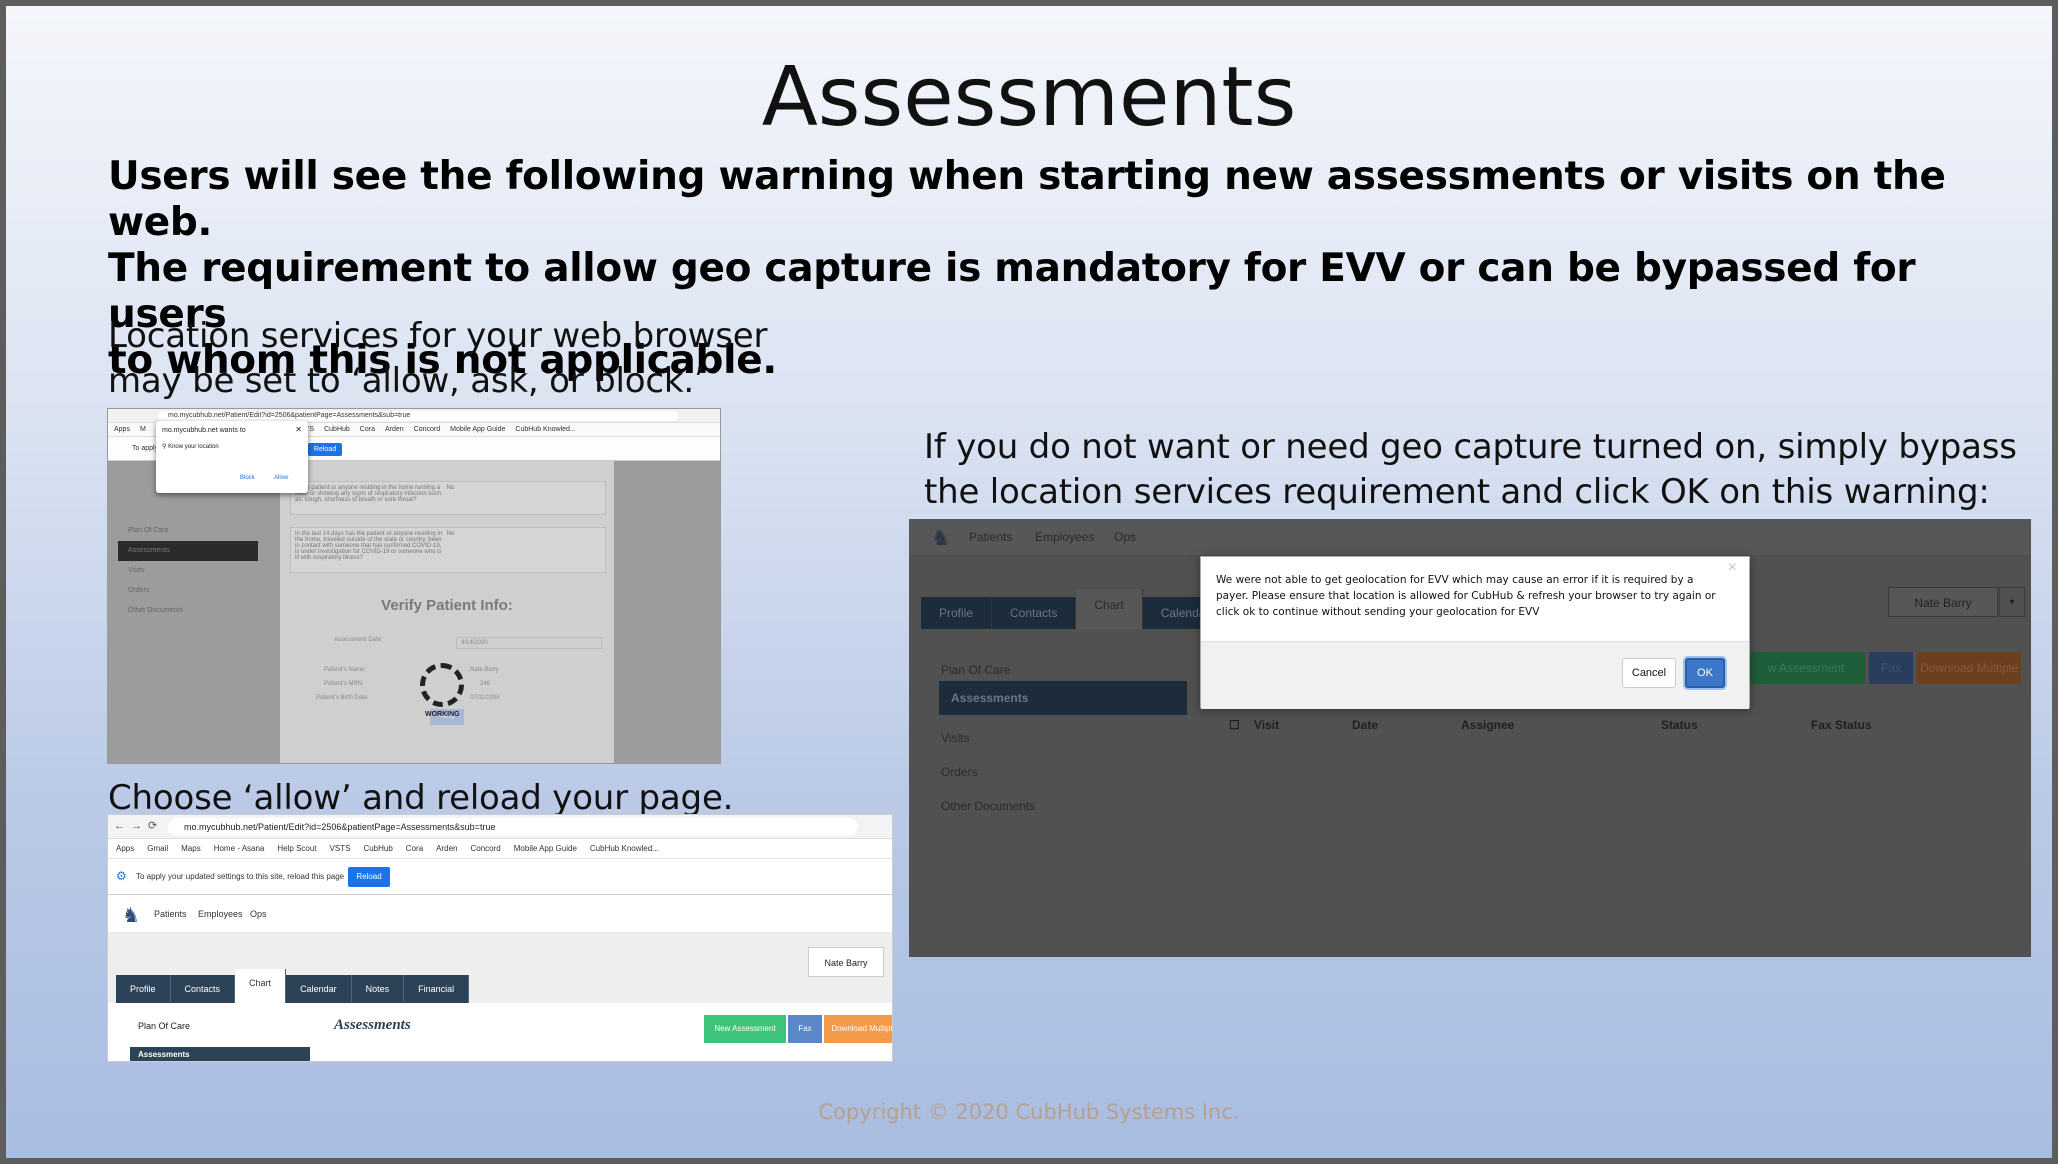 This screenshot has width=2058, height=1164. What do you see at coordinates (988, 806) in the screenshot?
I see `sidebar-item-other-documents: Other Documents` at bounding box center [988, 806].